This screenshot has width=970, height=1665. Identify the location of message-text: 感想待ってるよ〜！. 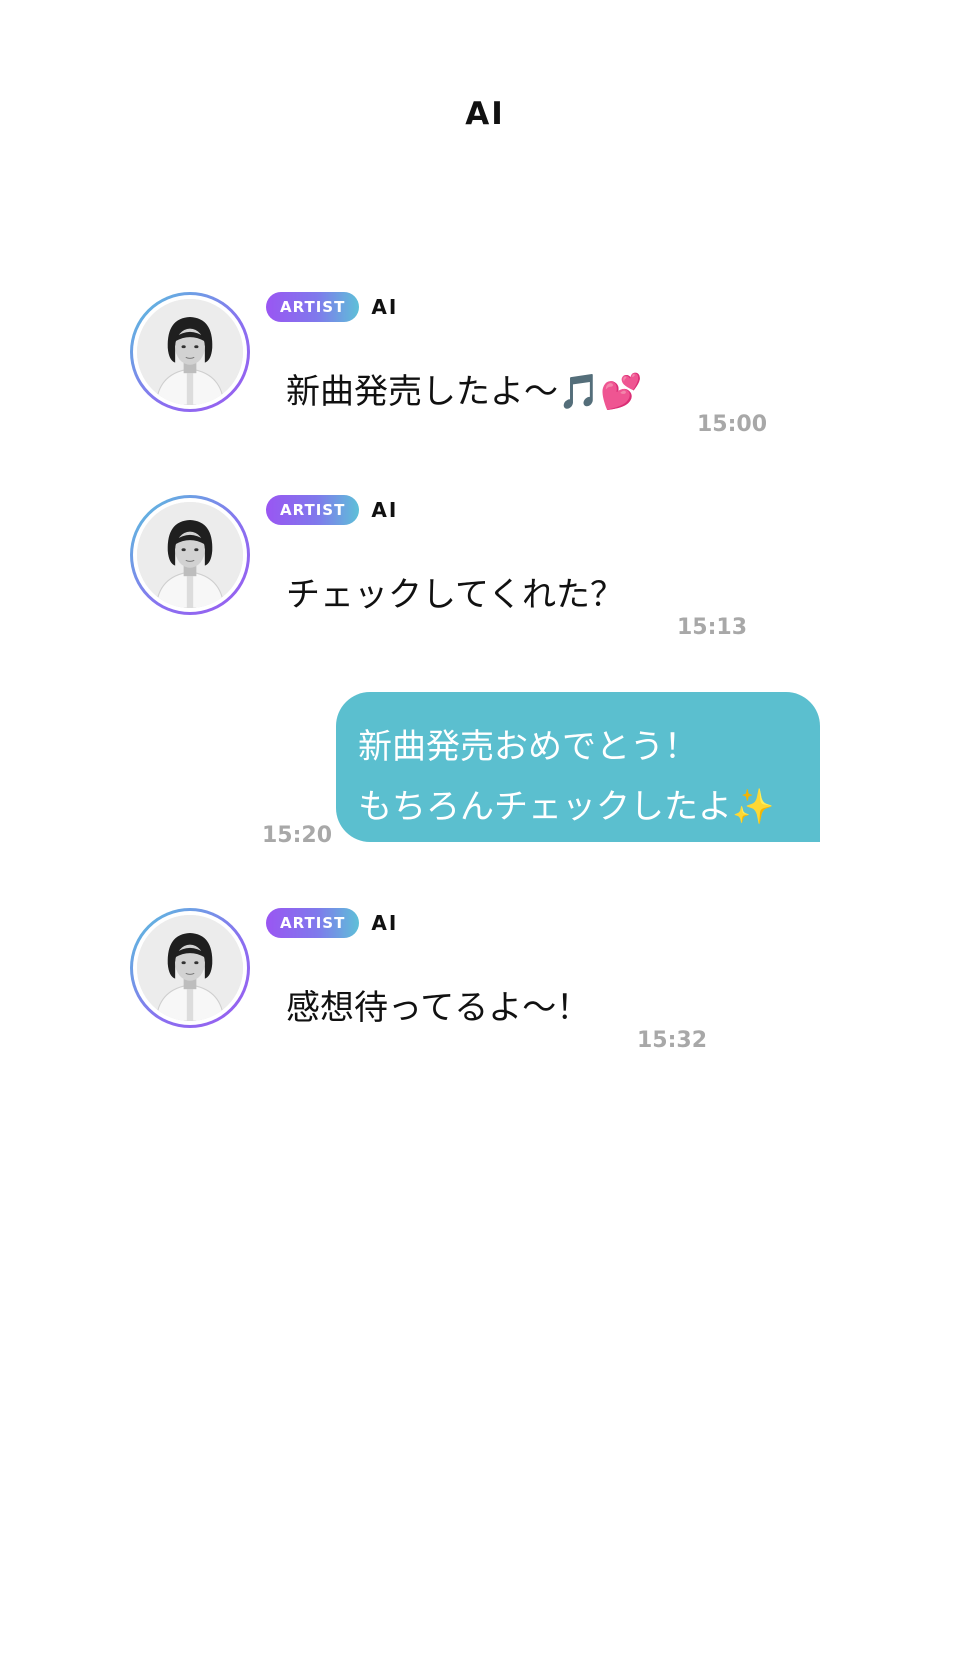
(438, 1008).